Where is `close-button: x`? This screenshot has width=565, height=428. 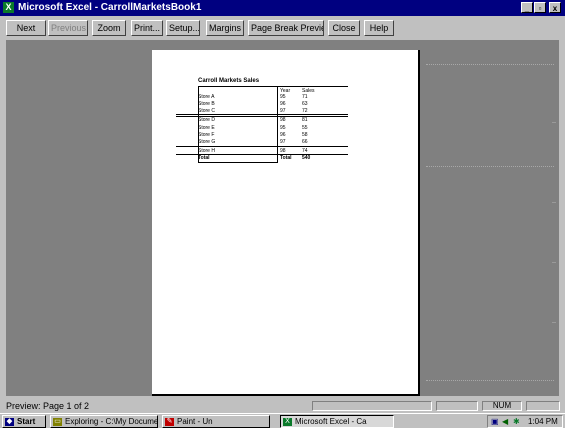
close-button: x is located at coordinates (555, 7).